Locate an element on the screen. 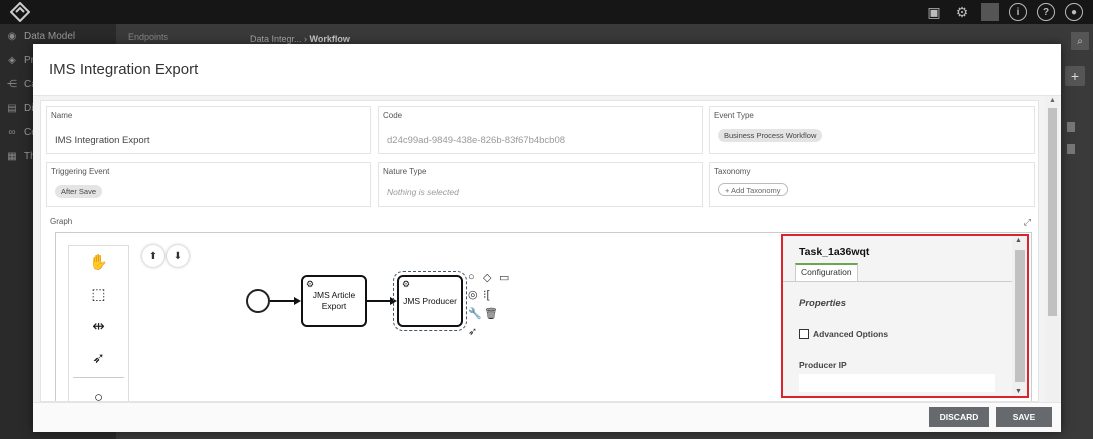 The image size is (1093, 439). properties-heading: Properties is located at coordinates (822, 303).